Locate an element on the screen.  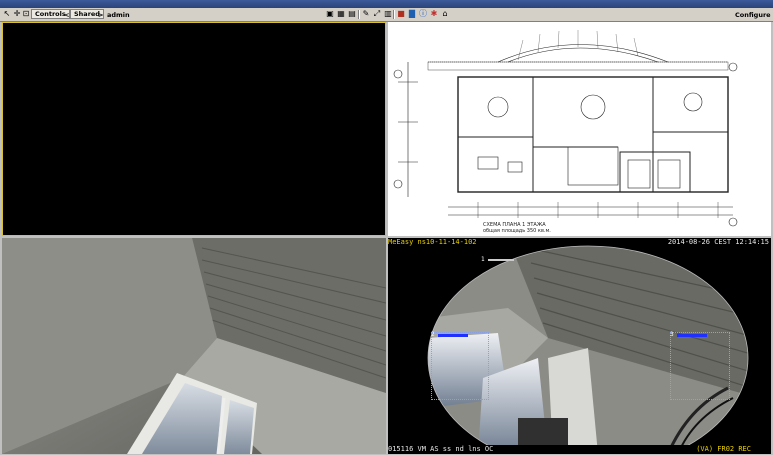
floor-plan-area: общая площадь 350 кв.м. is located at coordinates (517, 231).